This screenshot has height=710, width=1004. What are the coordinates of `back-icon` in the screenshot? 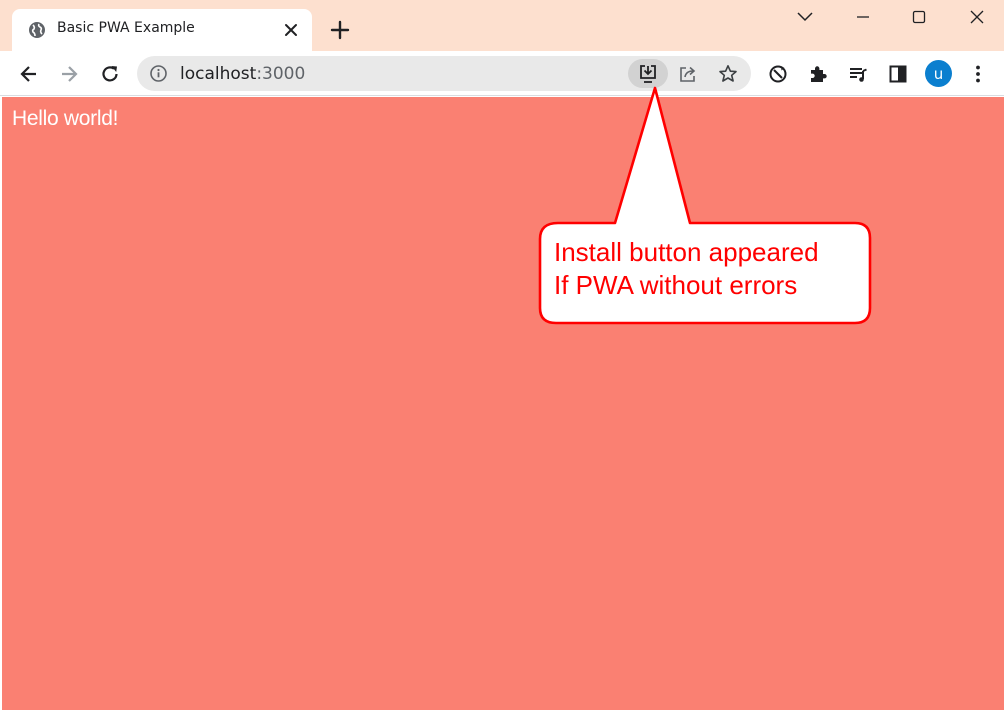 It's located at (28, 74).